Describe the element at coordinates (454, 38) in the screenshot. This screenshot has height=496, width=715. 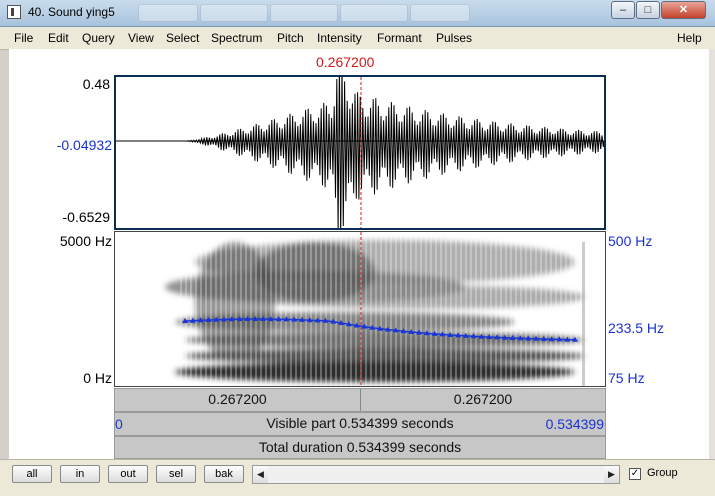
I see `menu-pulses: Pulses` at that location.